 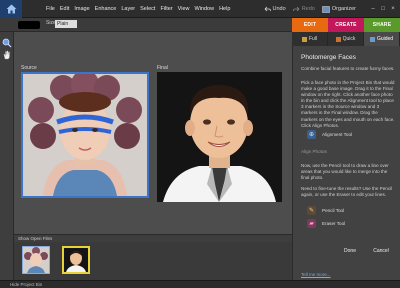 What do you see at coordinates (267, 9) in the screenshot?
I see `undo-icon` at bounding box center [267, 9].